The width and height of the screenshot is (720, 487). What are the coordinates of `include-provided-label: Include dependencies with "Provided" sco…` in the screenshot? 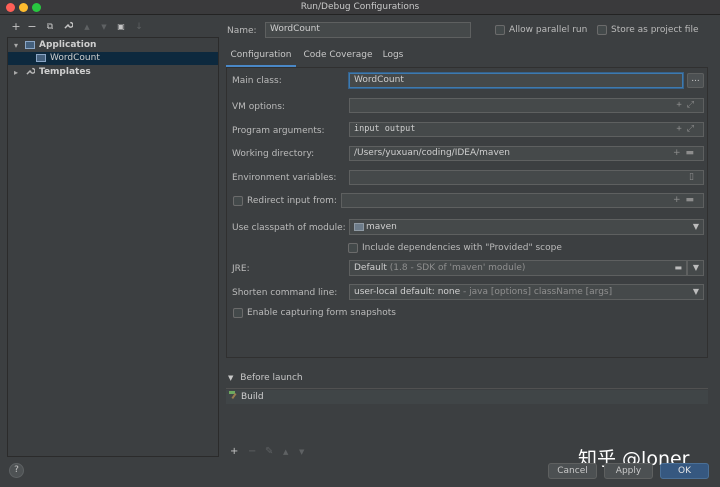 It's located at (462, 248).